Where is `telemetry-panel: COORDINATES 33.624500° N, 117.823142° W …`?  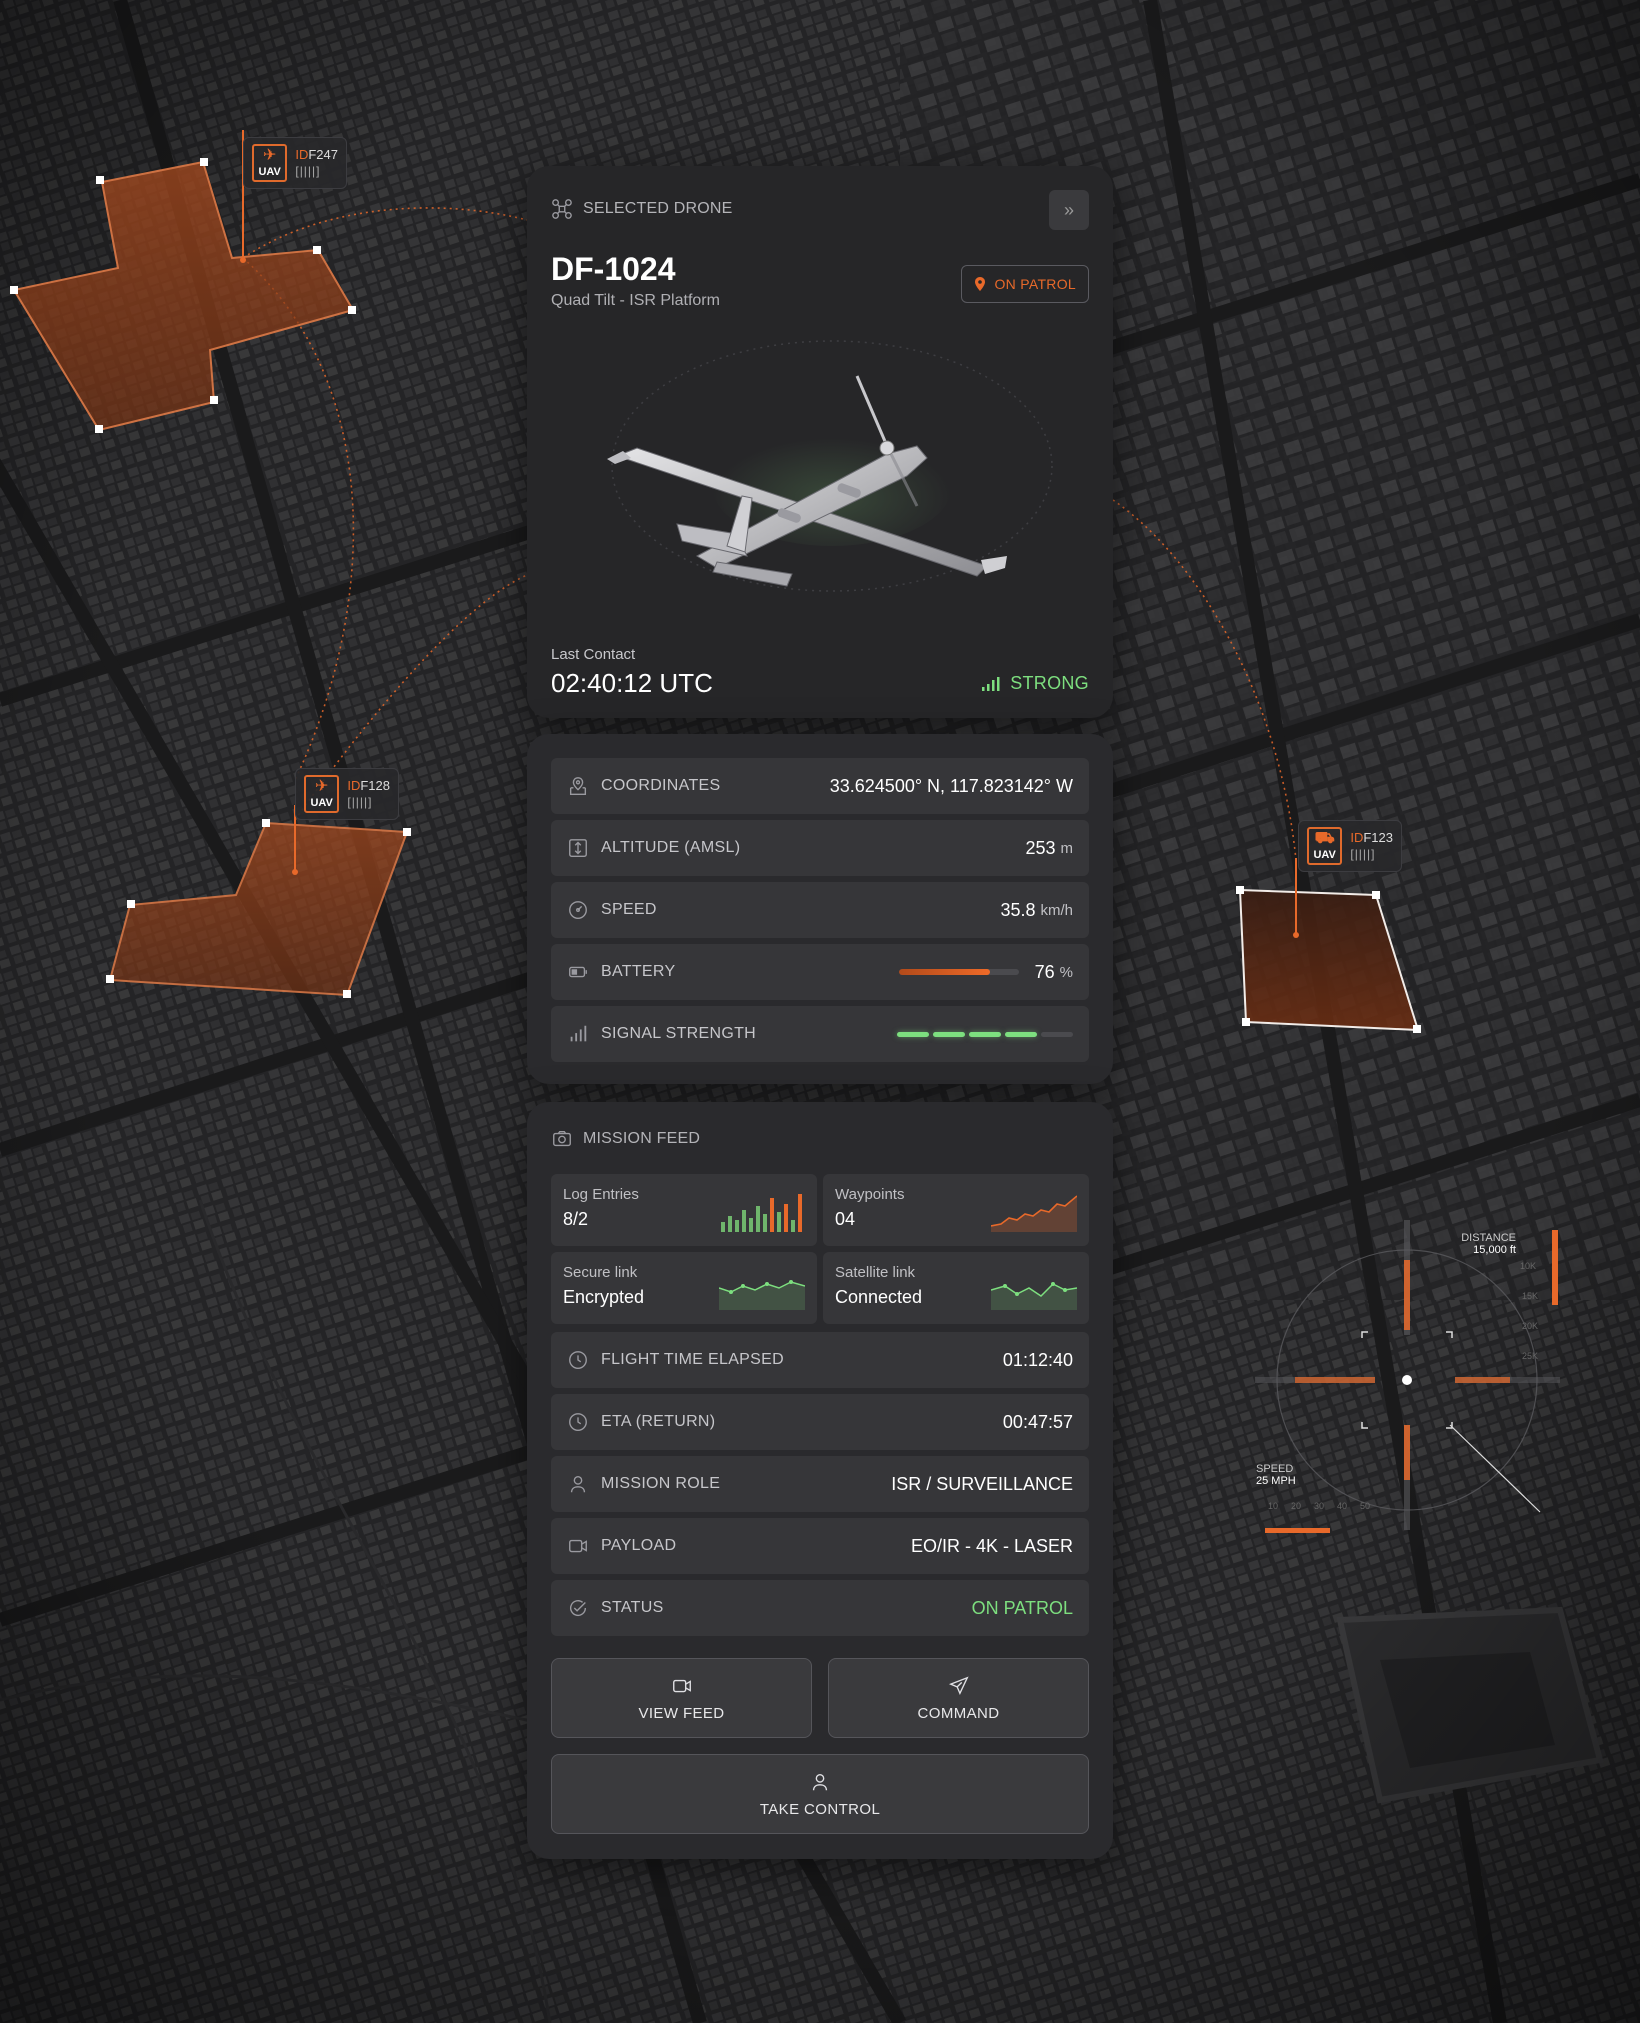
telemetry-panel: COORDINATES 33.624500° N, 117.823142° W … is located at coordinates (820, 909).